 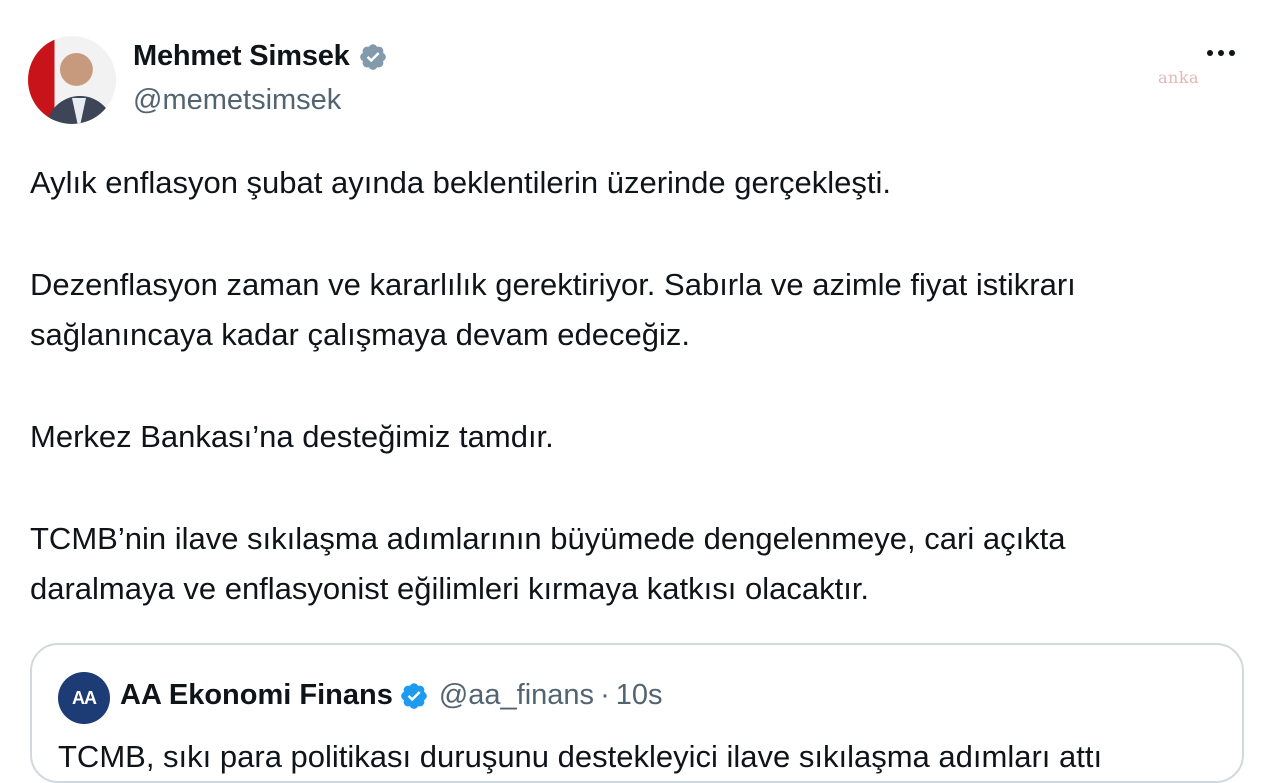 I want to click on author-avatar, so click(x=72, y=80).